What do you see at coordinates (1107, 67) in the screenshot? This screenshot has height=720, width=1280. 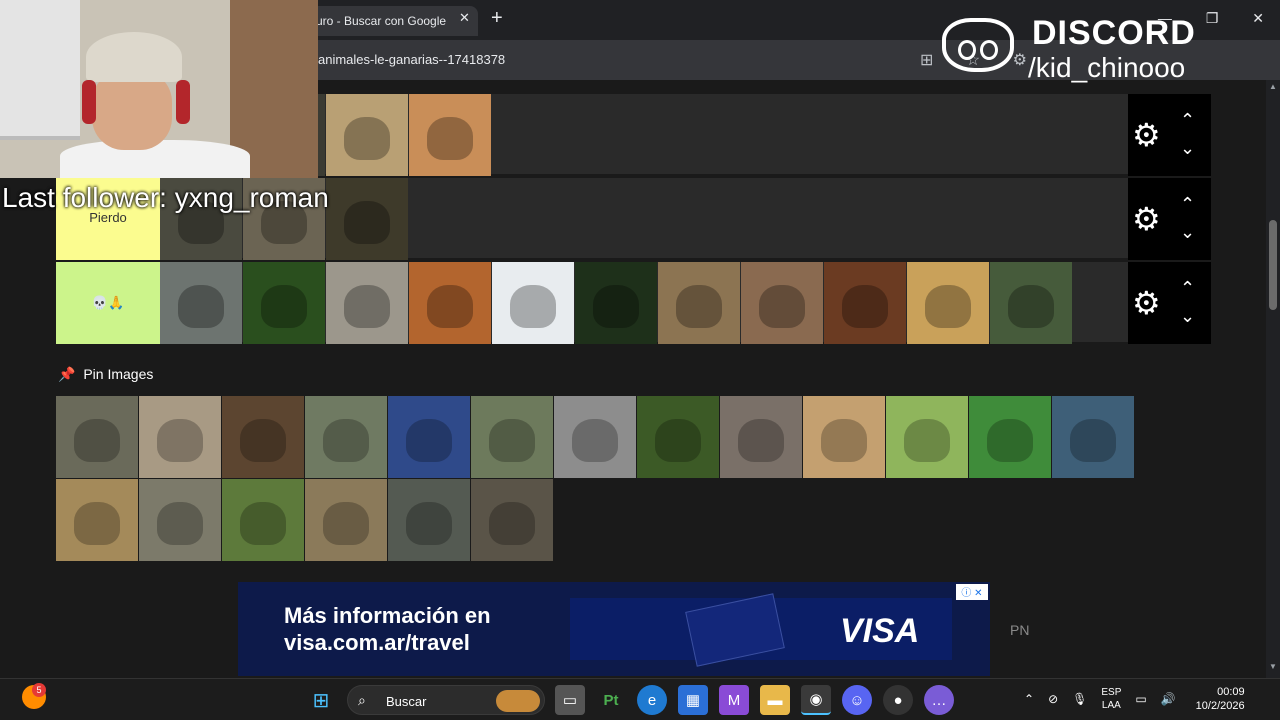 I see `discord-handle: /kid_chinooo` at bounding box center [1107, 67].